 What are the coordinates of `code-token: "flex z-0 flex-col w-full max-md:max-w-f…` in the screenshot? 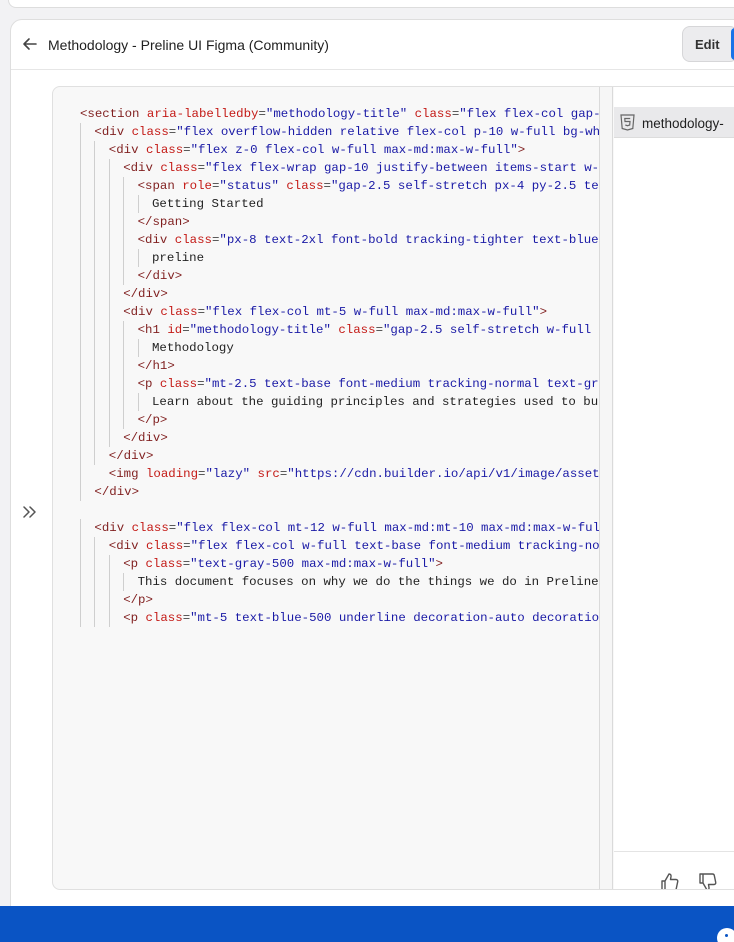 It's located at (354, 150).